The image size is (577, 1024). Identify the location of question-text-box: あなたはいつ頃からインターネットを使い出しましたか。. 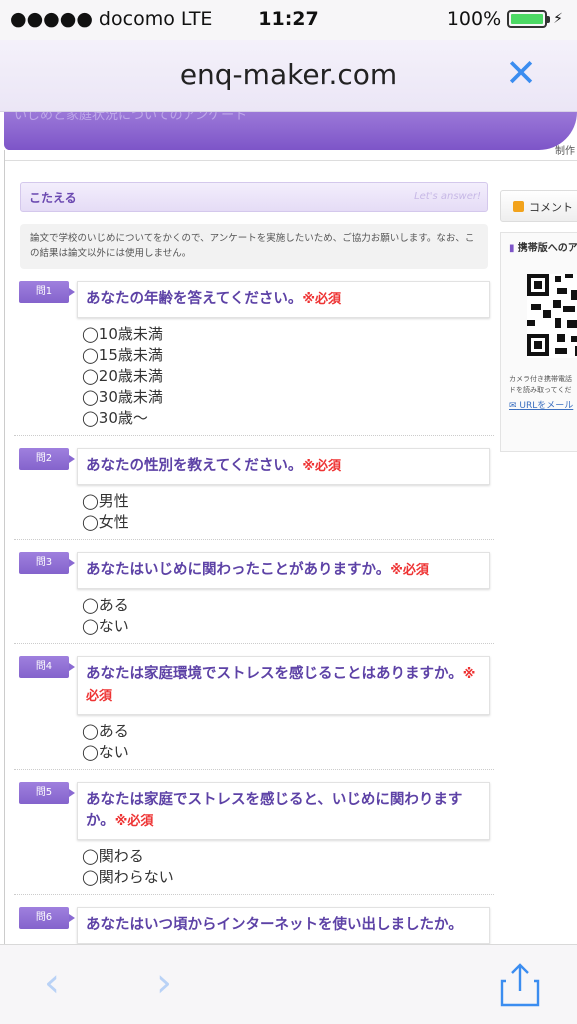
(283, 925).